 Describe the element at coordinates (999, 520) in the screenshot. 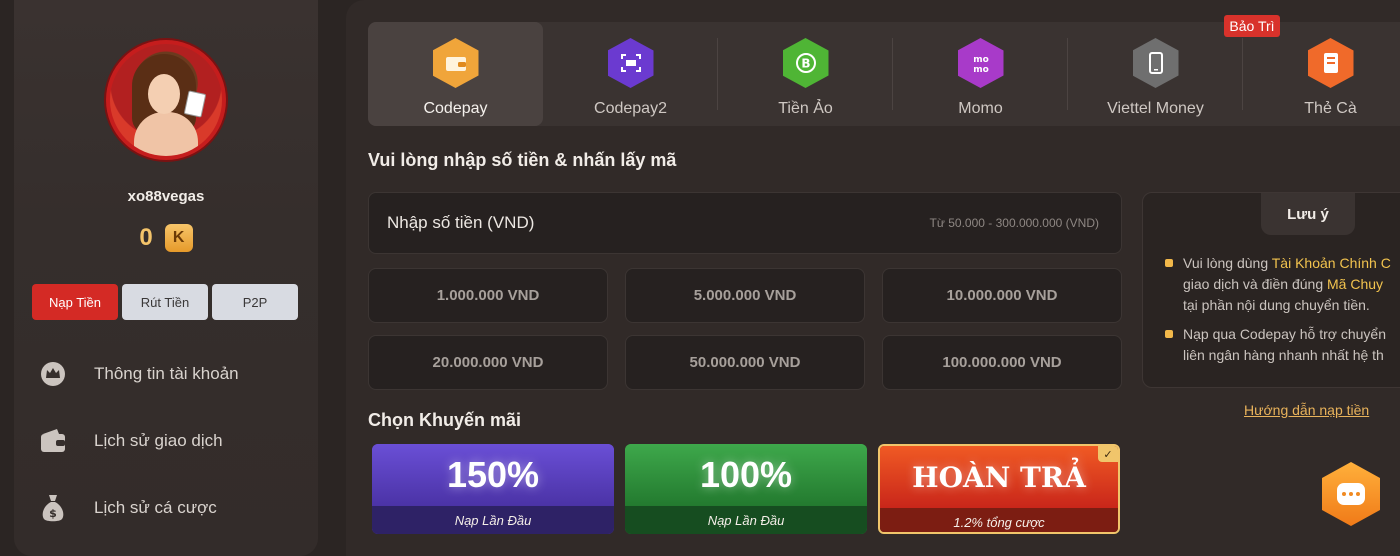

I see `promo-caption: 1.2% tổng cược` at that location.